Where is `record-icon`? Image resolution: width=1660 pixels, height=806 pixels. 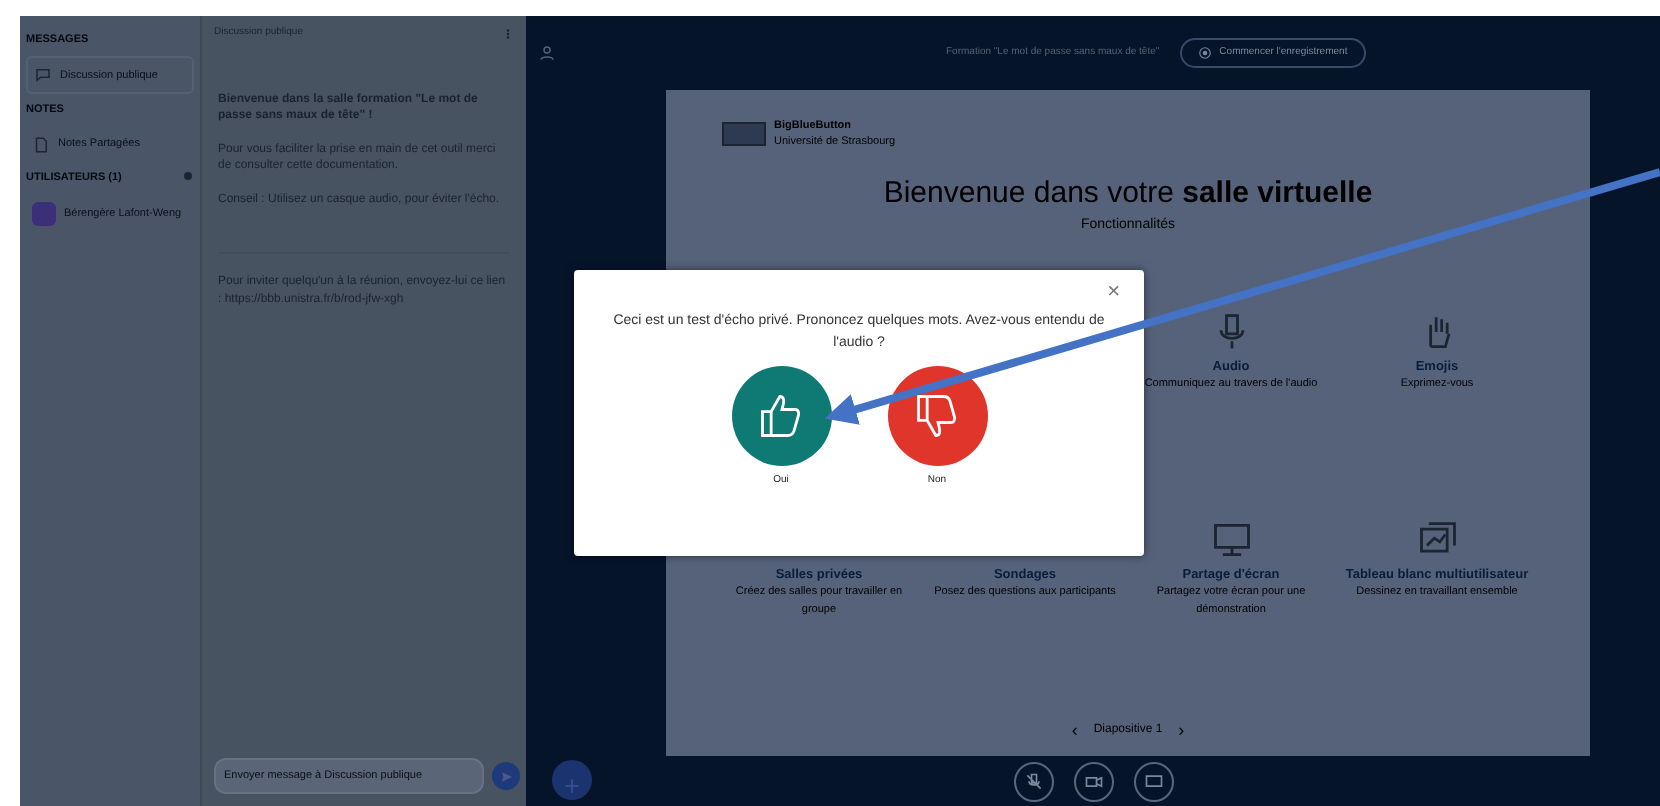
record-icon is located at coordinates (1204, 53).